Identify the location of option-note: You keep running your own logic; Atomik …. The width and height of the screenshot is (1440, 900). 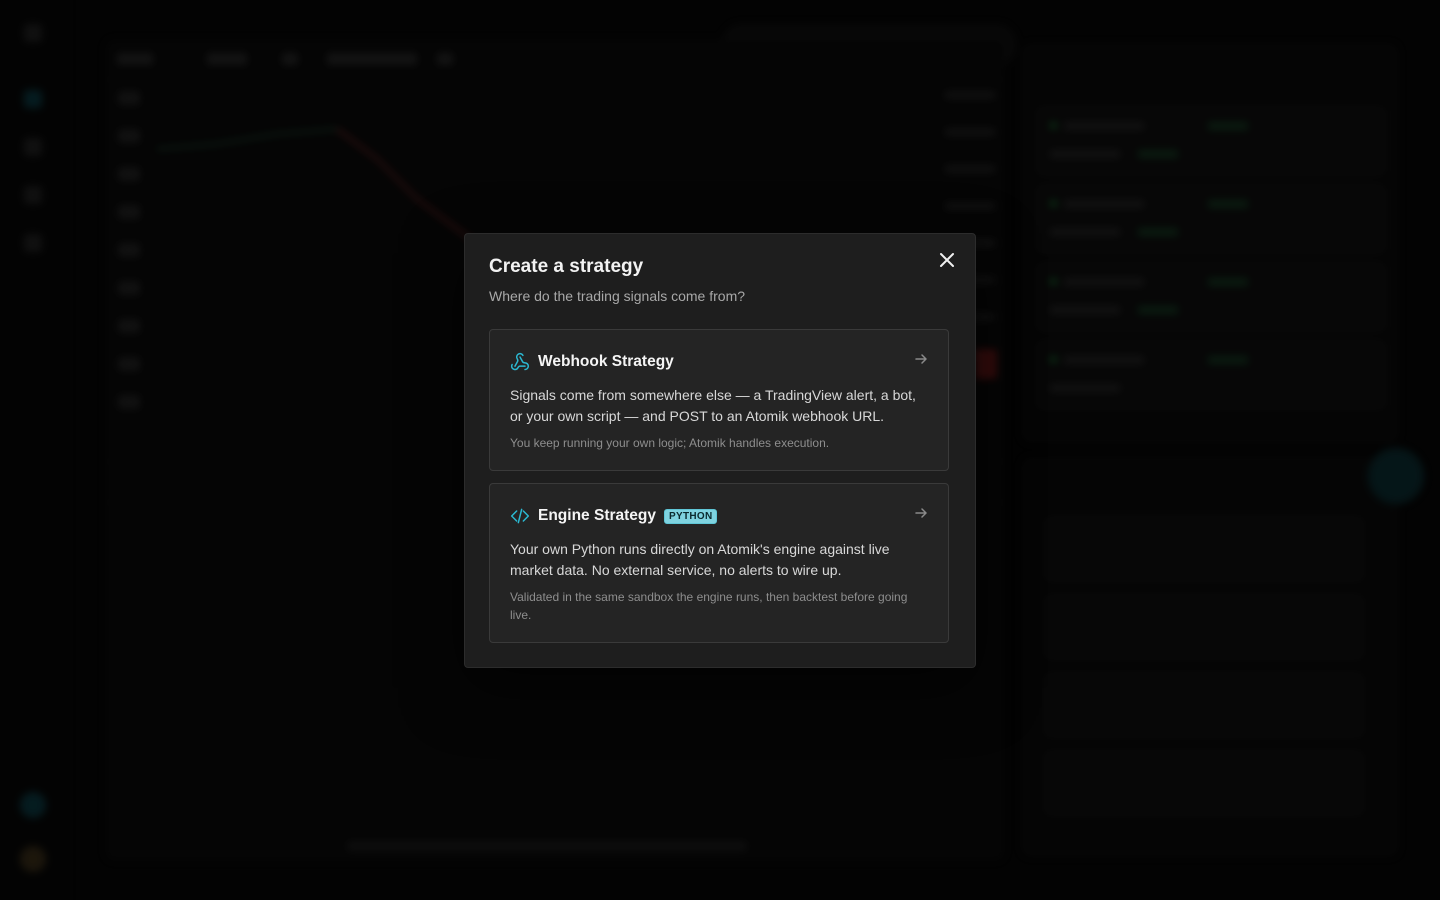
(670, 443).